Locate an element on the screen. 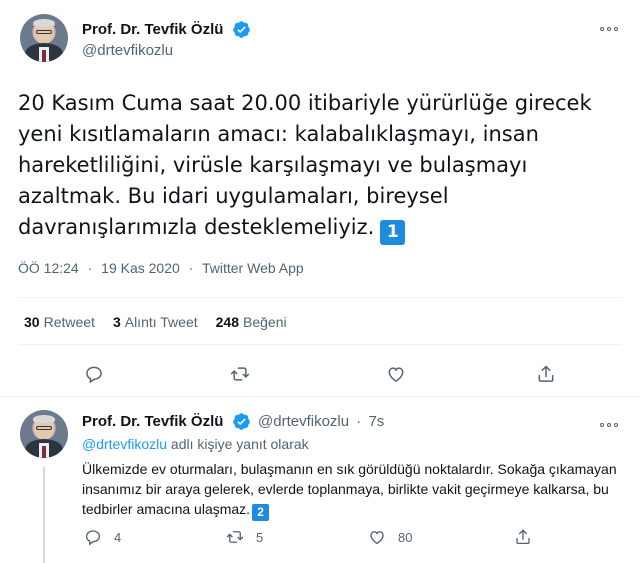 The width and height of the screenshot is (640, 563). tweet-meta: ÖÖ 12:24 · 19 Kas 2020 · Twitter Web App is located at coordinates (161, 268).